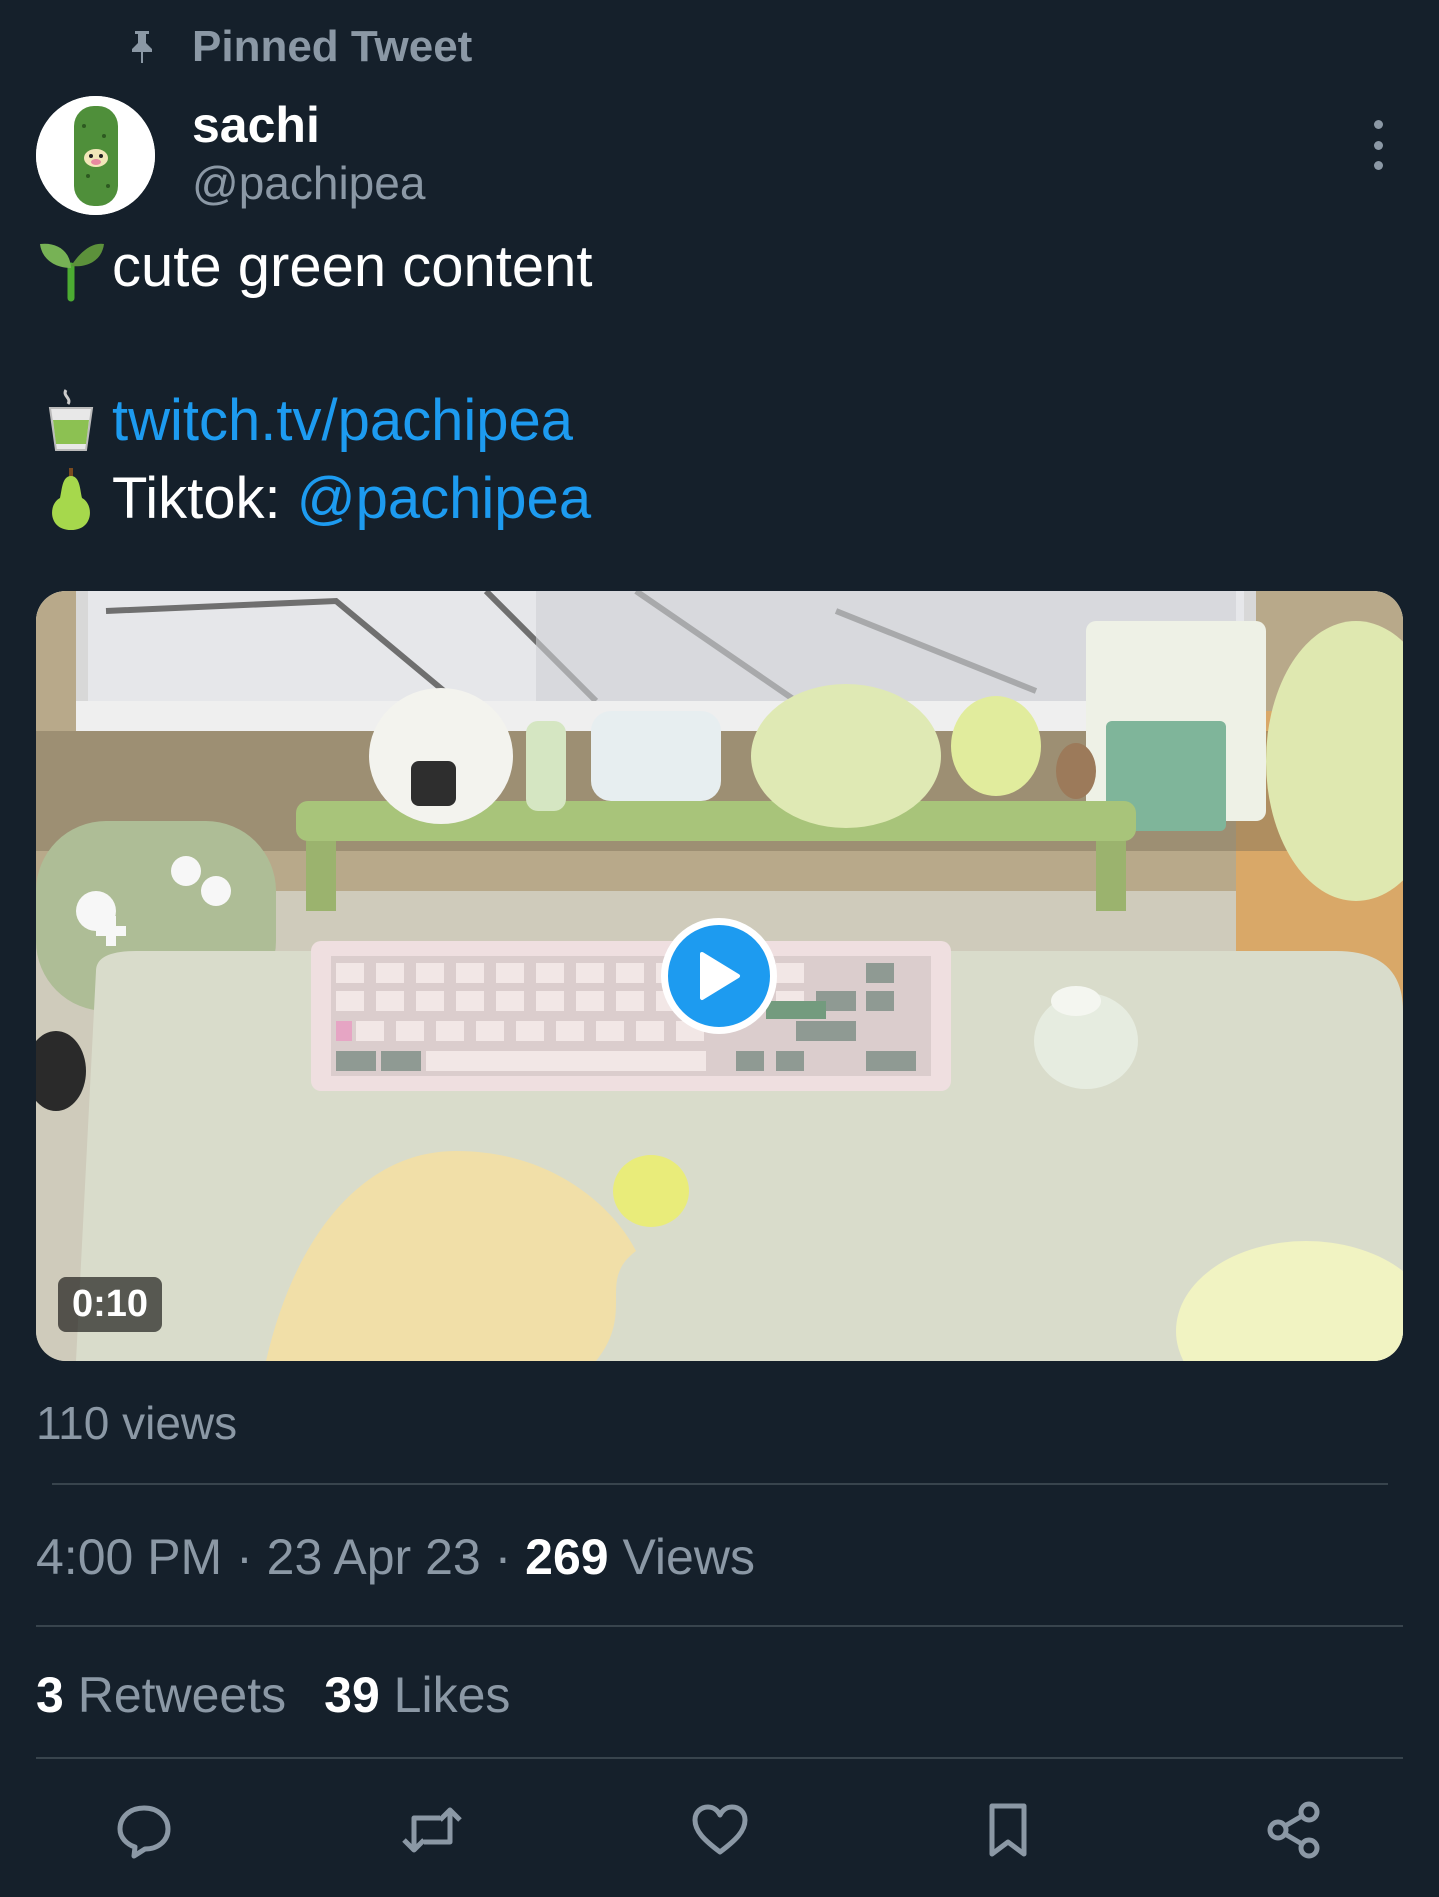 This screenshot has height=1897, width=1439. What do you see at coordinates (373, 1557) in the screenshot?
I see `tweet-date: 23 Apr 23` at bounding box center [373, 1557].